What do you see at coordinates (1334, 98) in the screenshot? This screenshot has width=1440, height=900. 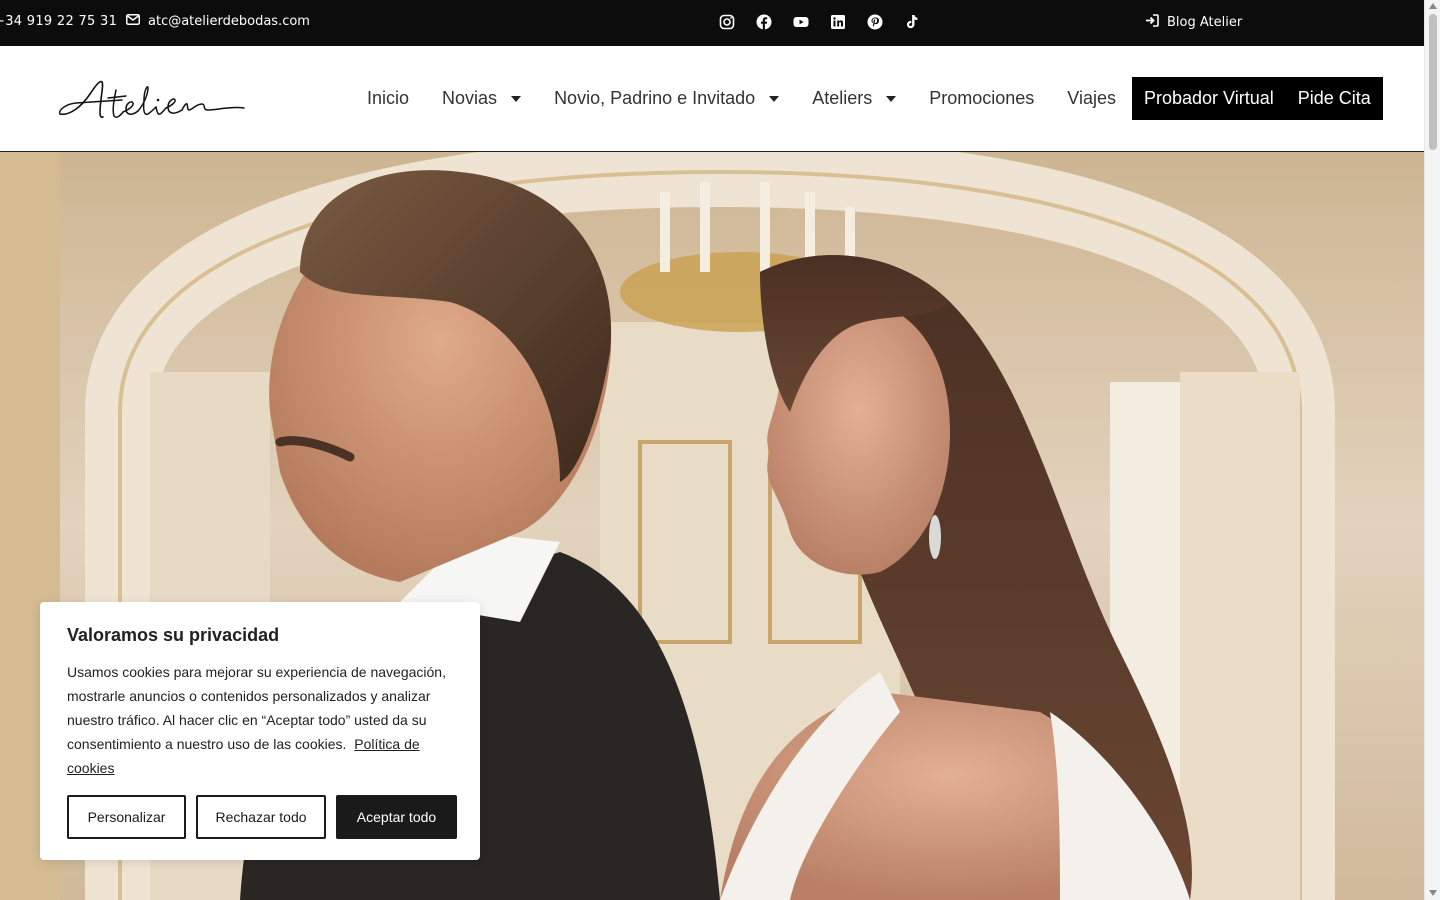 I see `pide-cita-button: Pide Cita` at bounding box center [1334, 98].